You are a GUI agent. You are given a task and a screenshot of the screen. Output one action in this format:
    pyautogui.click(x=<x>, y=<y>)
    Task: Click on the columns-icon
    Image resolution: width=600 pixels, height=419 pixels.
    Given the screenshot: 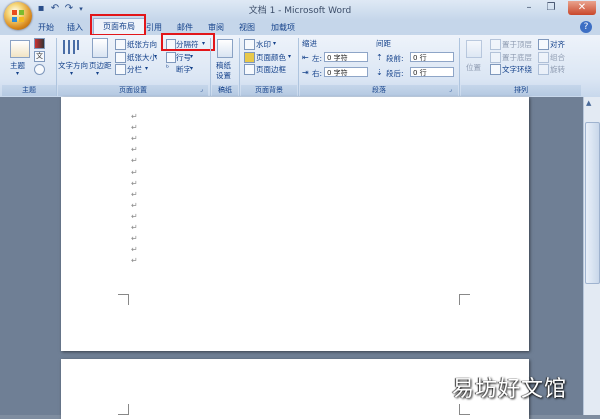 What is the action you would take?
    pyautogui.click(x=120, y=69)
    